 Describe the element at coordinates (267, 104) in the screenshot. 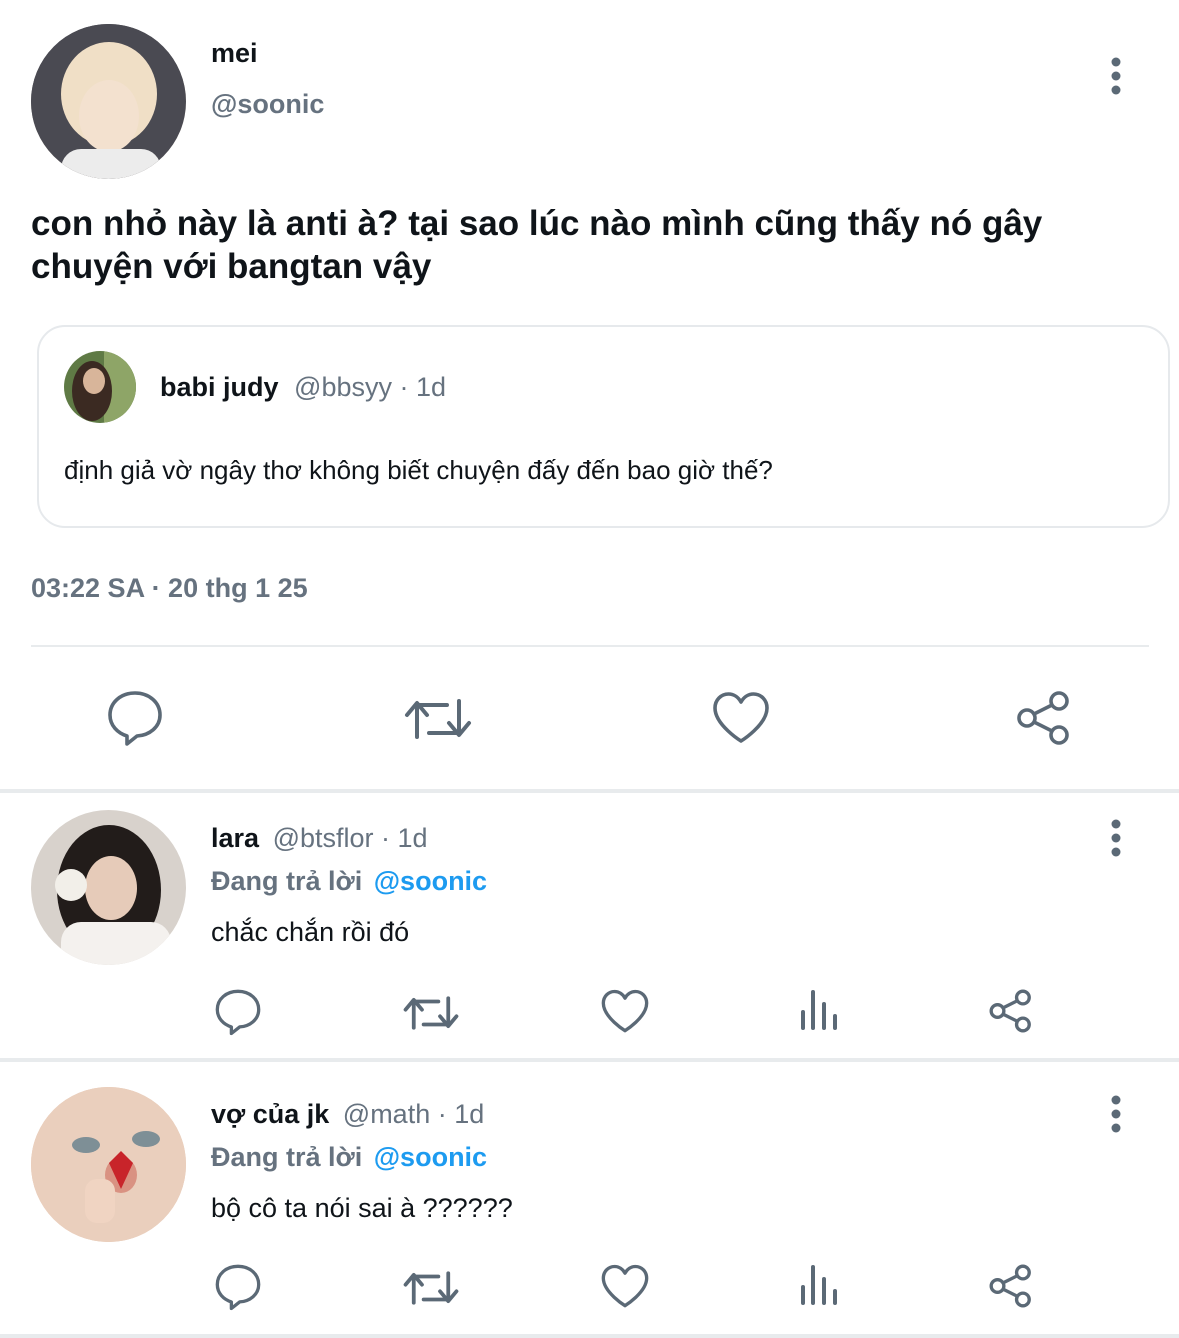

I see `main-author-handle: @soonic` at that location.